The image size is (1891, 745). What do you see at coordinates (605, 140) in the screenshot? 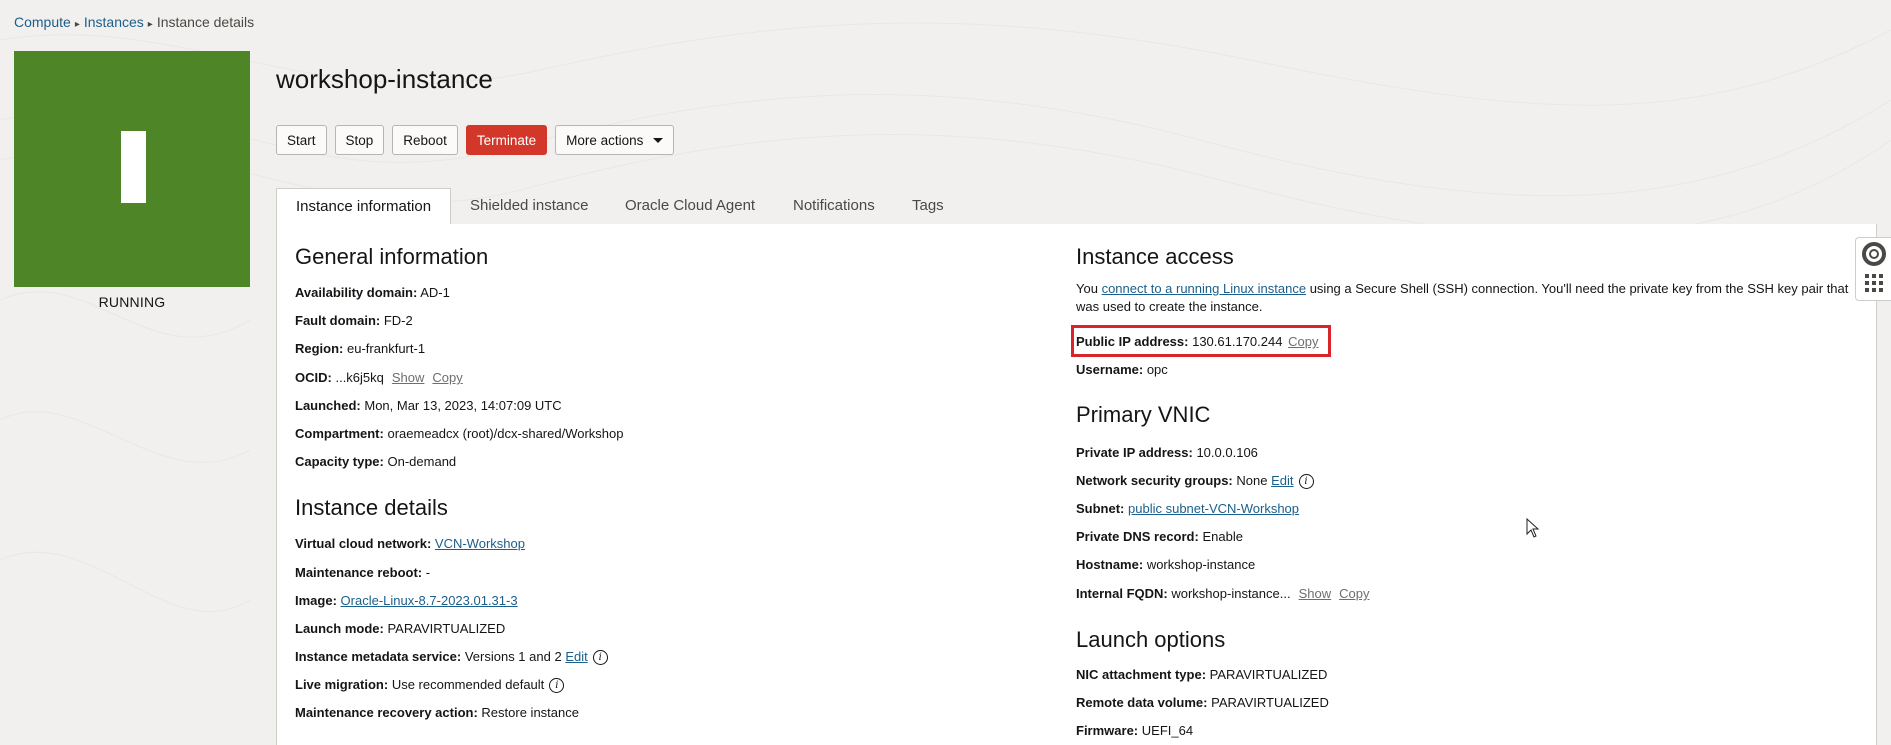
I see `more-actions-label: More actions` at bounding box center [605, 140].